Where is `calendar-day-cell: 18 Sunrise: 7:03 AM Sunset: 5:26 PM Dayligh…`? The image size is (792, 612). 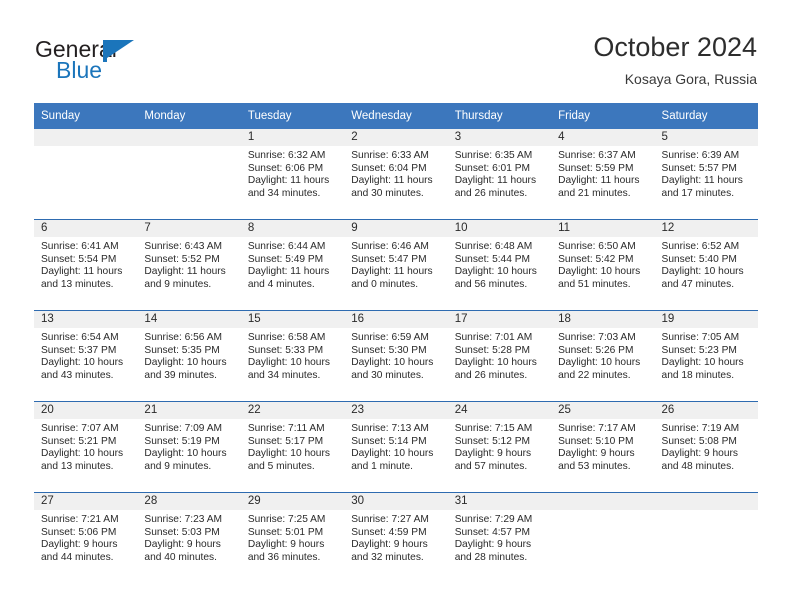 calendar-day-cell: 18 Sunrise: 7:03 AM Sunset: 5:26 PM Dayligh… is located at coordinates (603, 356).